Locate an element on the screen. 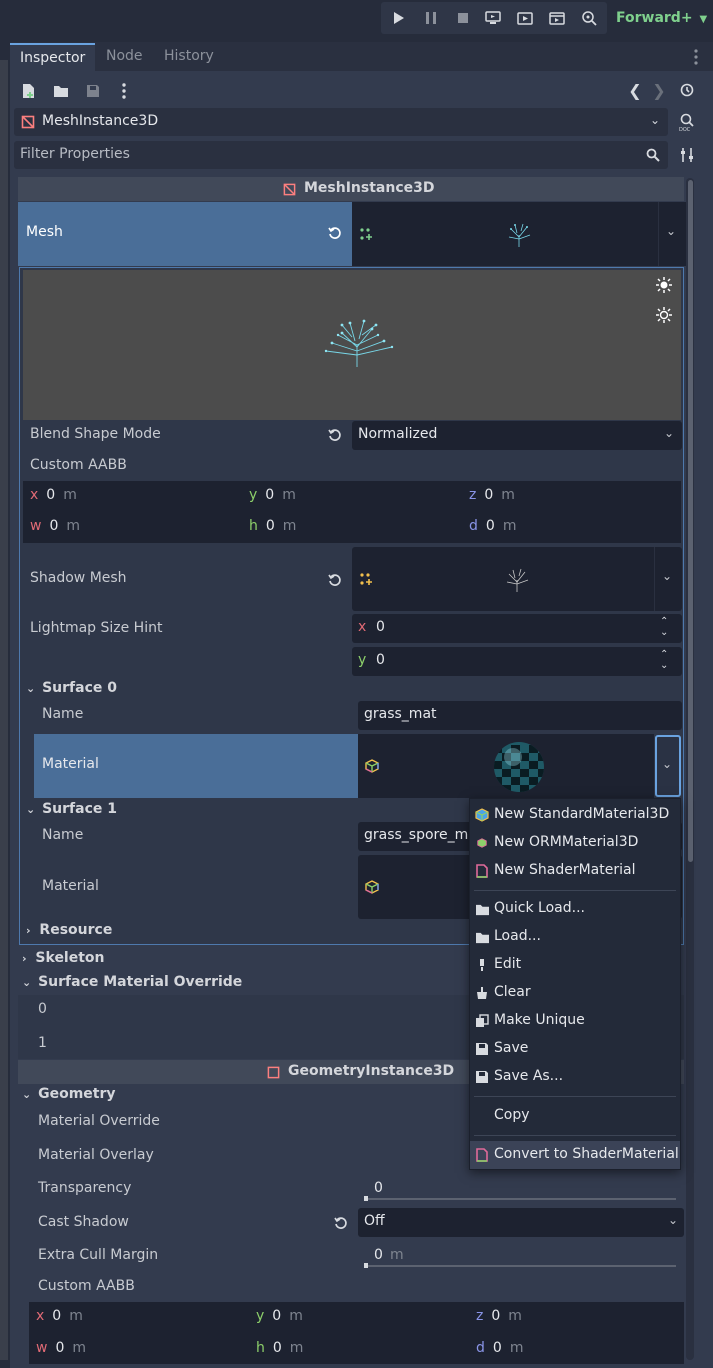 The image size is (713, 1368). array-mesh-icon is located at coordinates (366, 234).